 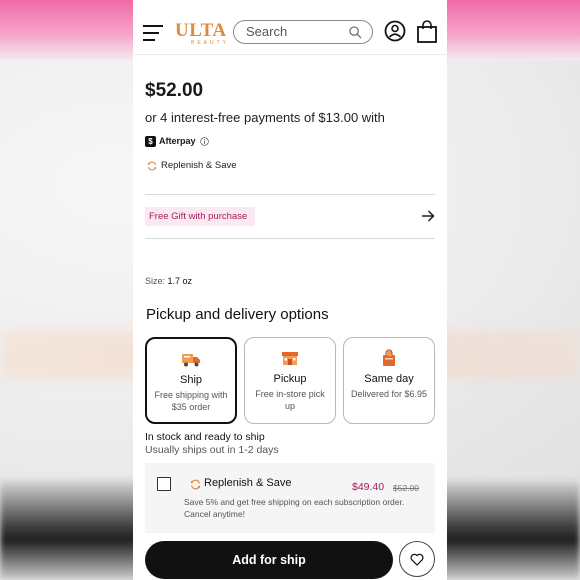 What do you see at coordinates (191, 360) in the screenshot?
I see `truck-icon` at bounding box center [191, 360].